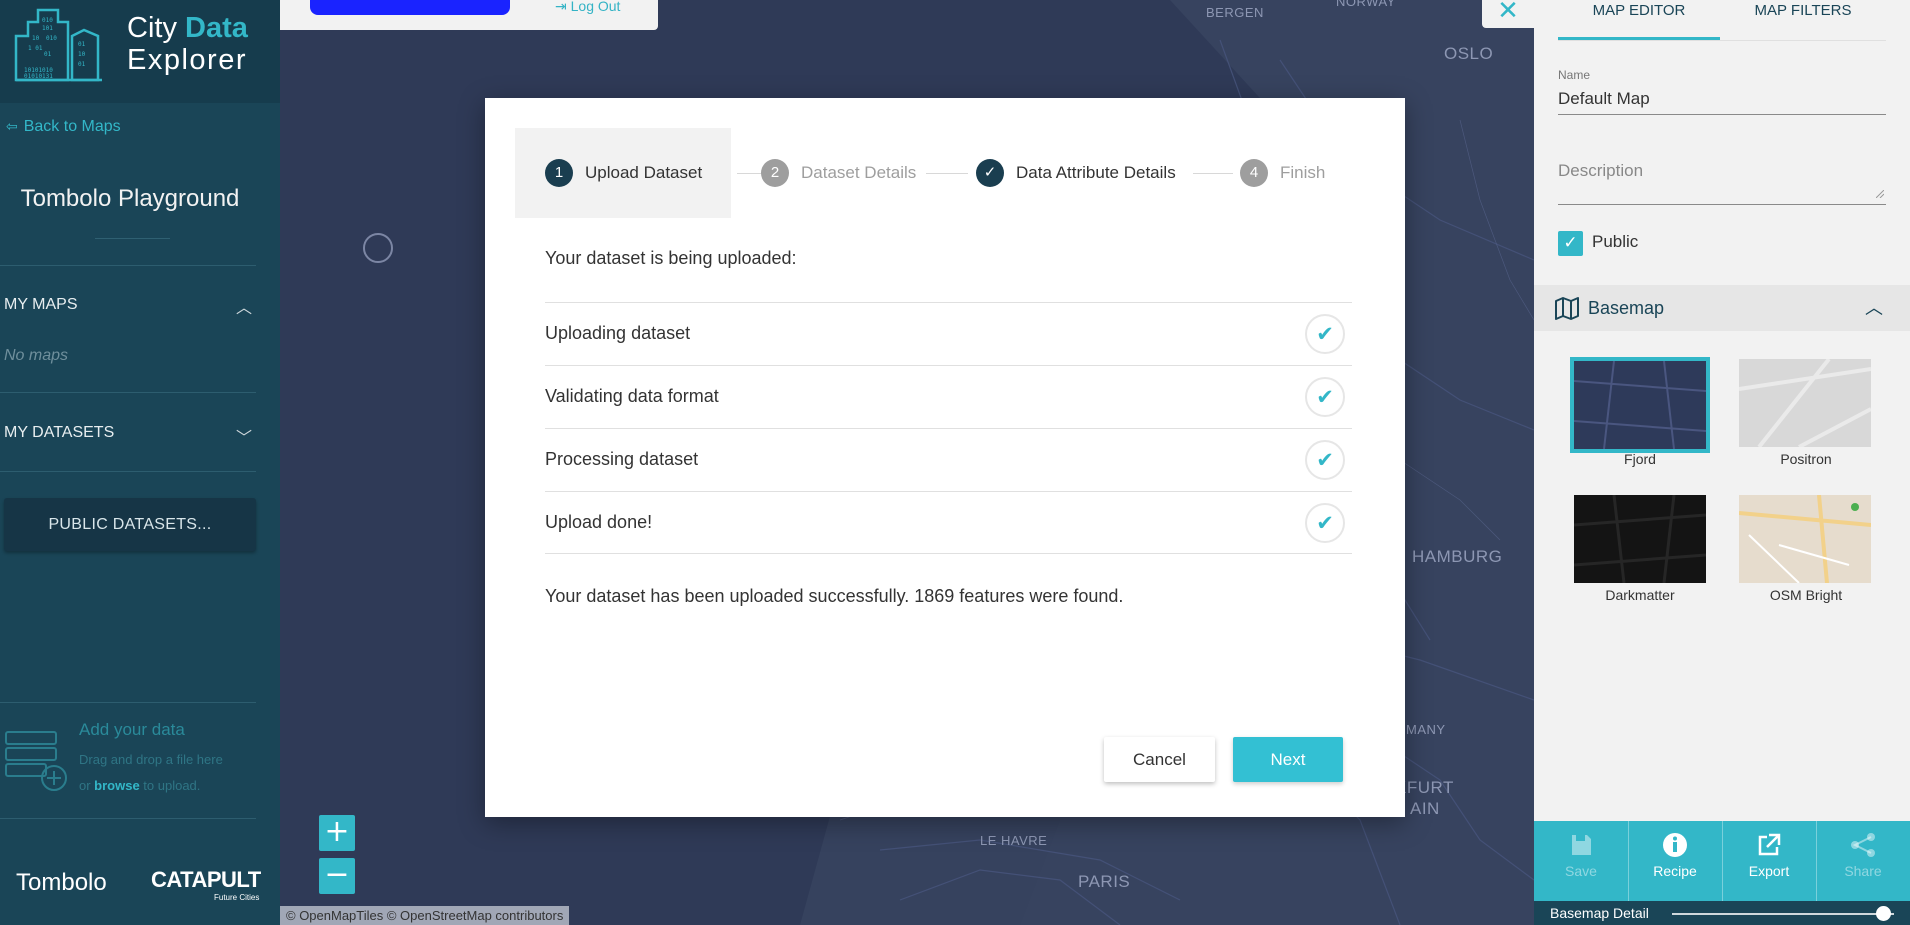 The image size is (1910, 925). Describe the element at coordinates (618, 333) in the screenshot. I see `task-label: Uploading dataset` at that location.